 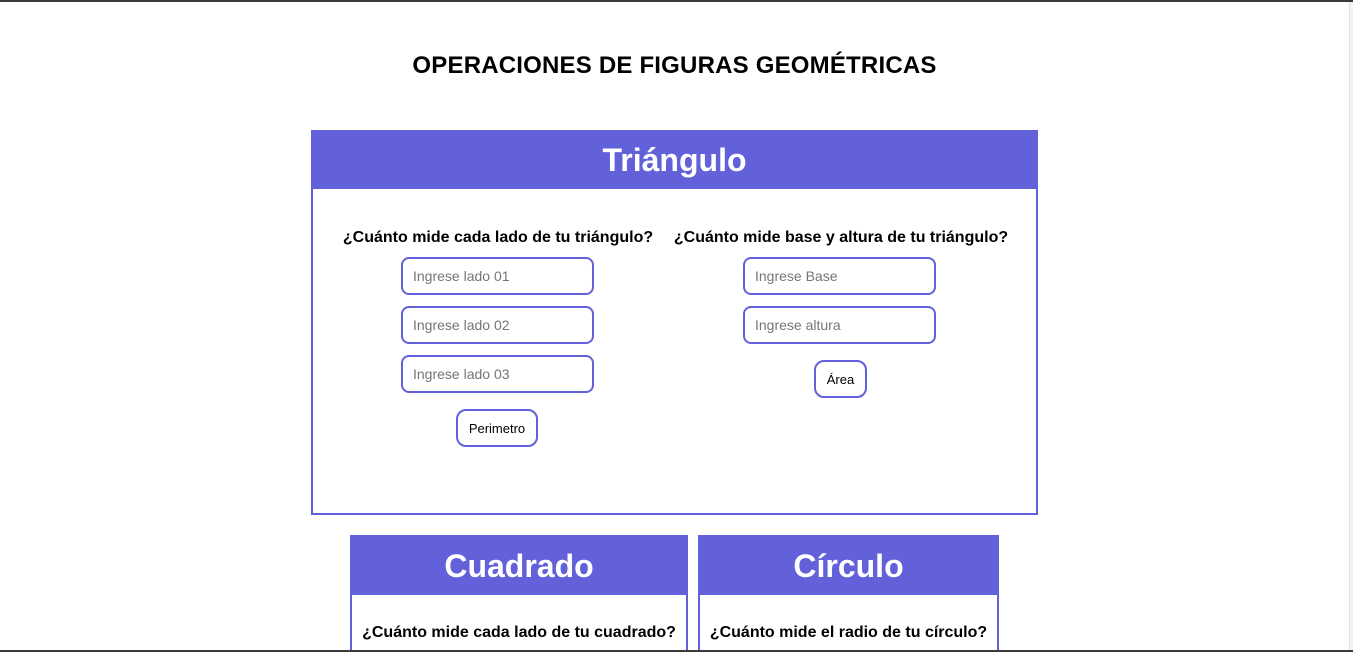 I want to click on window-top-border, so click(x=676, y=1).